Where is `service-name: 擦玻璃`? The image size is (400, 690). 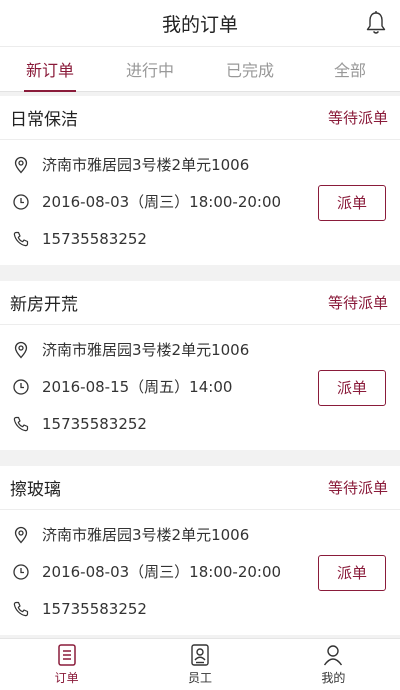
service-name: 擦玻璃 is located at coordinates (35, 490).